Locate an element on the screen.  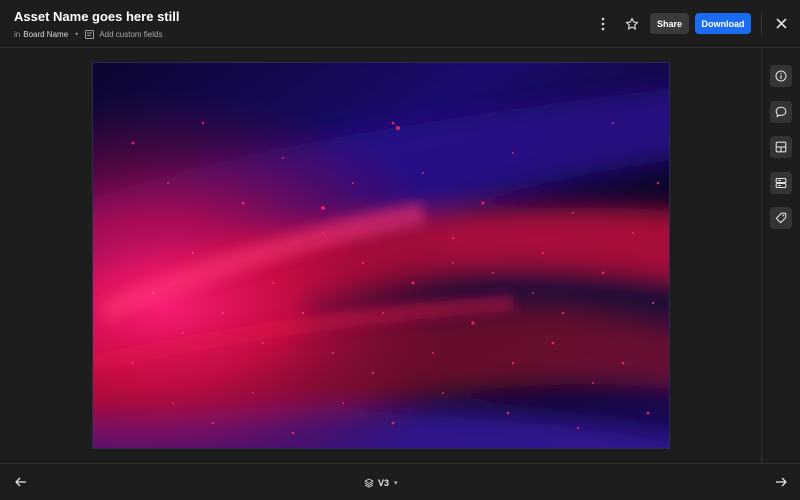
info-button is located at coordinates (781, 76).